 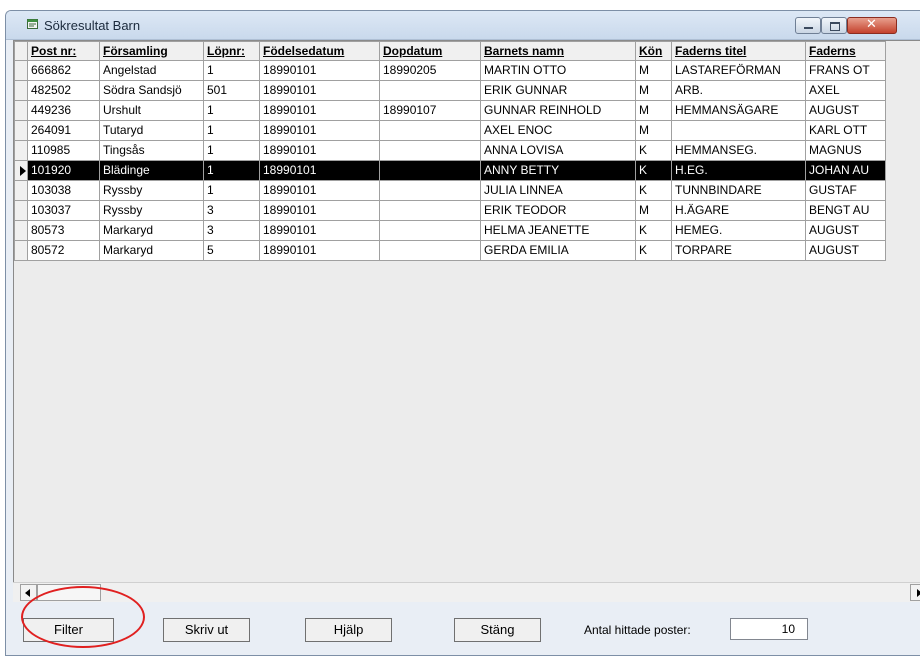 I want to click on table-cell: JULIA LINNEA, so click(x=558, y=190).